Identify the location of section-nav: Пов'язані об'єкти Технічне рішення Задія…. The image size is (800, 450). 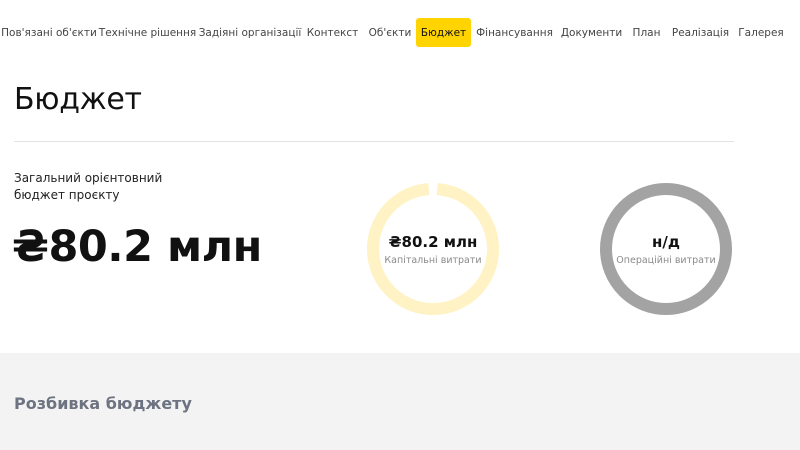
(400, 32).